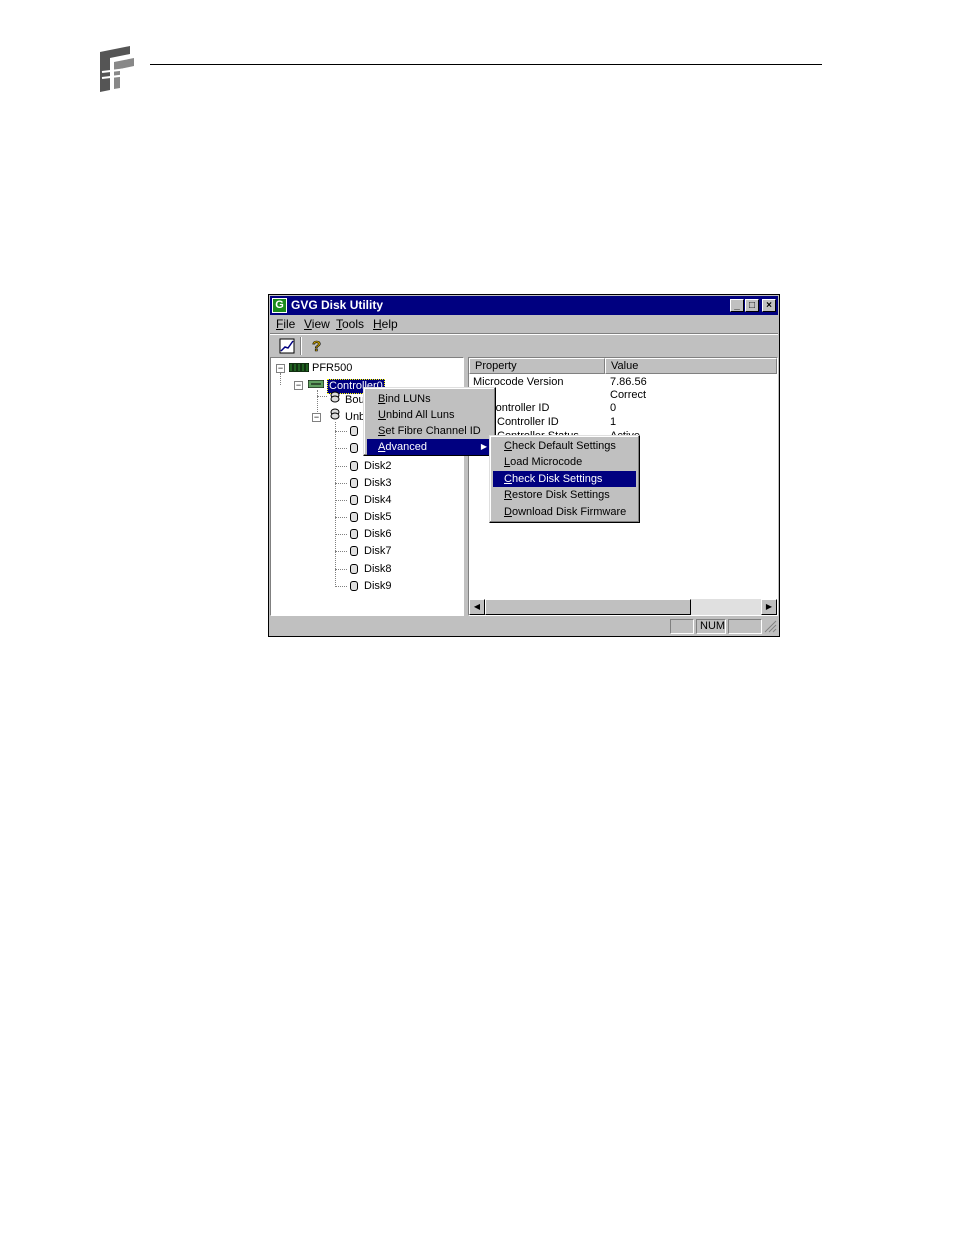 The height and width of the screenshot is (1235, 954). I want to click on tree-node-root: PFR500, so click(332, 368).